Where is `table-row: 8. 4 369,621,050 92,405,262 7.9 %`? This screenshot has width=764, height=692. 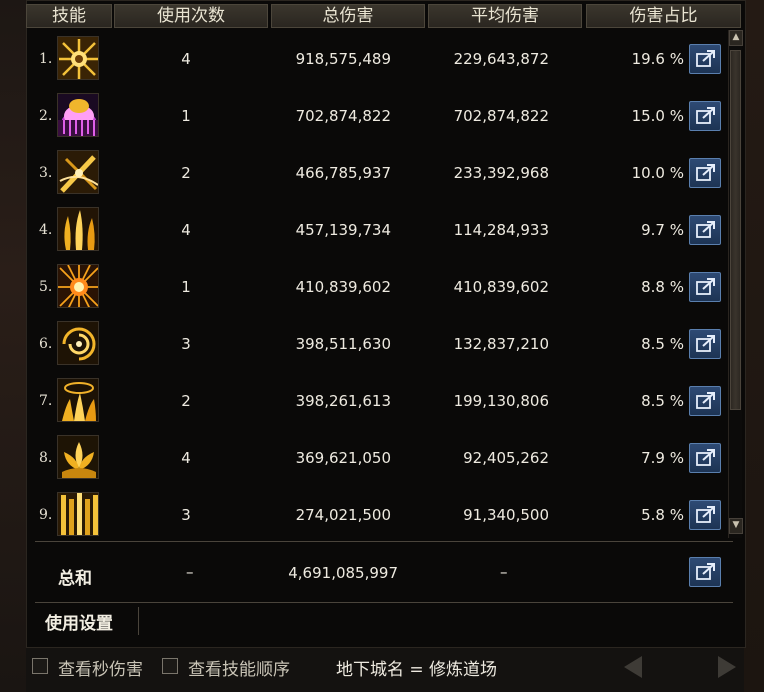 table-row: 8. 4 369,621,050 92,405,262 7.9 % is located at coordinates (376, 458).